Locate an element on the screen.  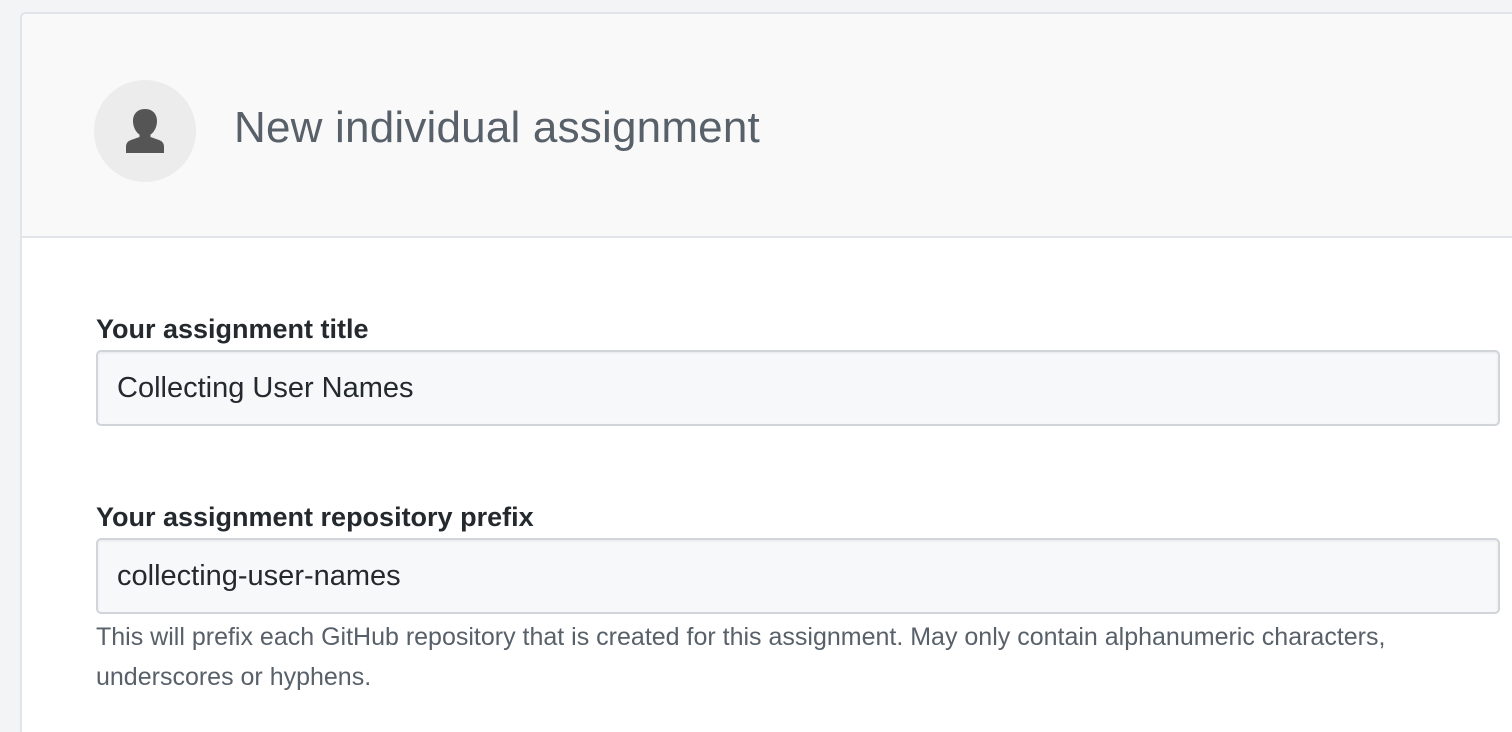
person-icon is located at coordinates (145, 131).